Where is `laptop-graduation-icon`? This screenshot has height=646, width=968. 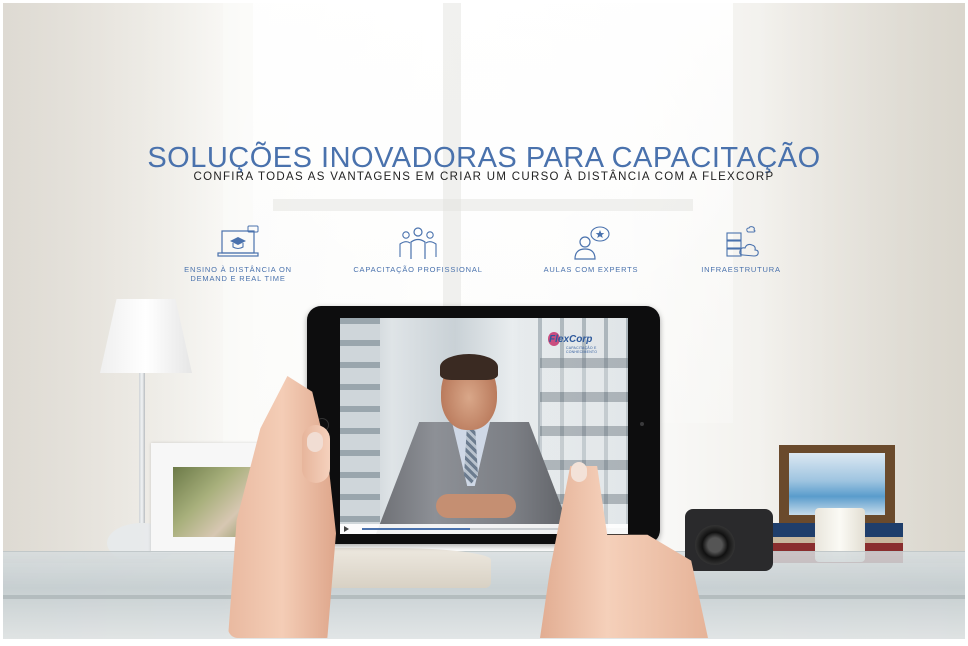 laptop-graduation-icon is located at coordinates (238, 241).